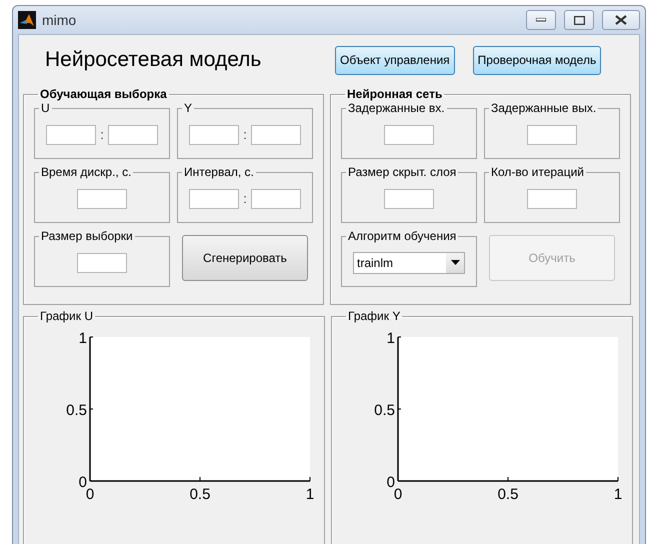 Image resolution: width=650 pixels, height=544 pixels. I want to click on group-title: Задержанные вых., so click(544, 108).